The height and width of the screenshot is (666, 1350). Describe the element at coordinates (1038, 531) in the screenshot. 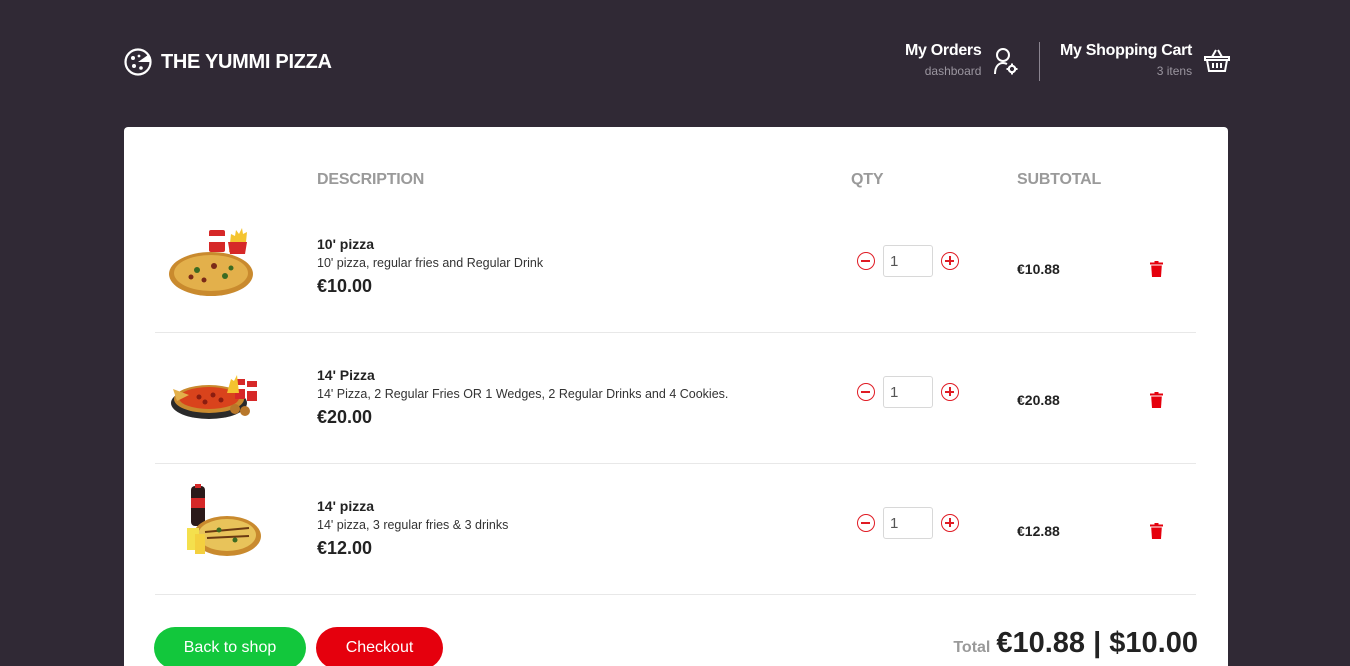

I see `row-subtotal: €12.88` at that location.